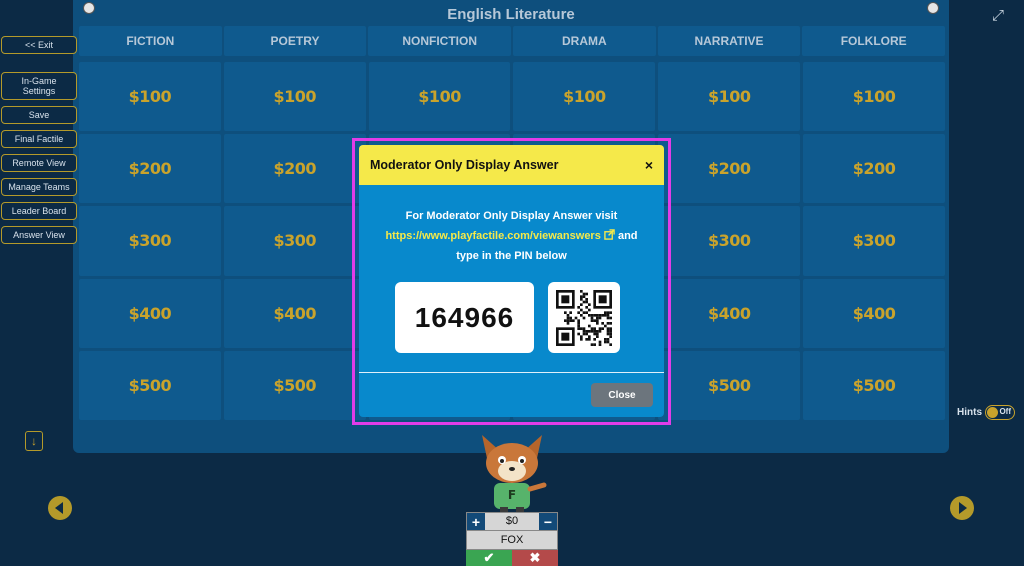  Describe the element at coordinates (874, 41) in the screenshot. I see `category-header: FOLKLORE` at that location.